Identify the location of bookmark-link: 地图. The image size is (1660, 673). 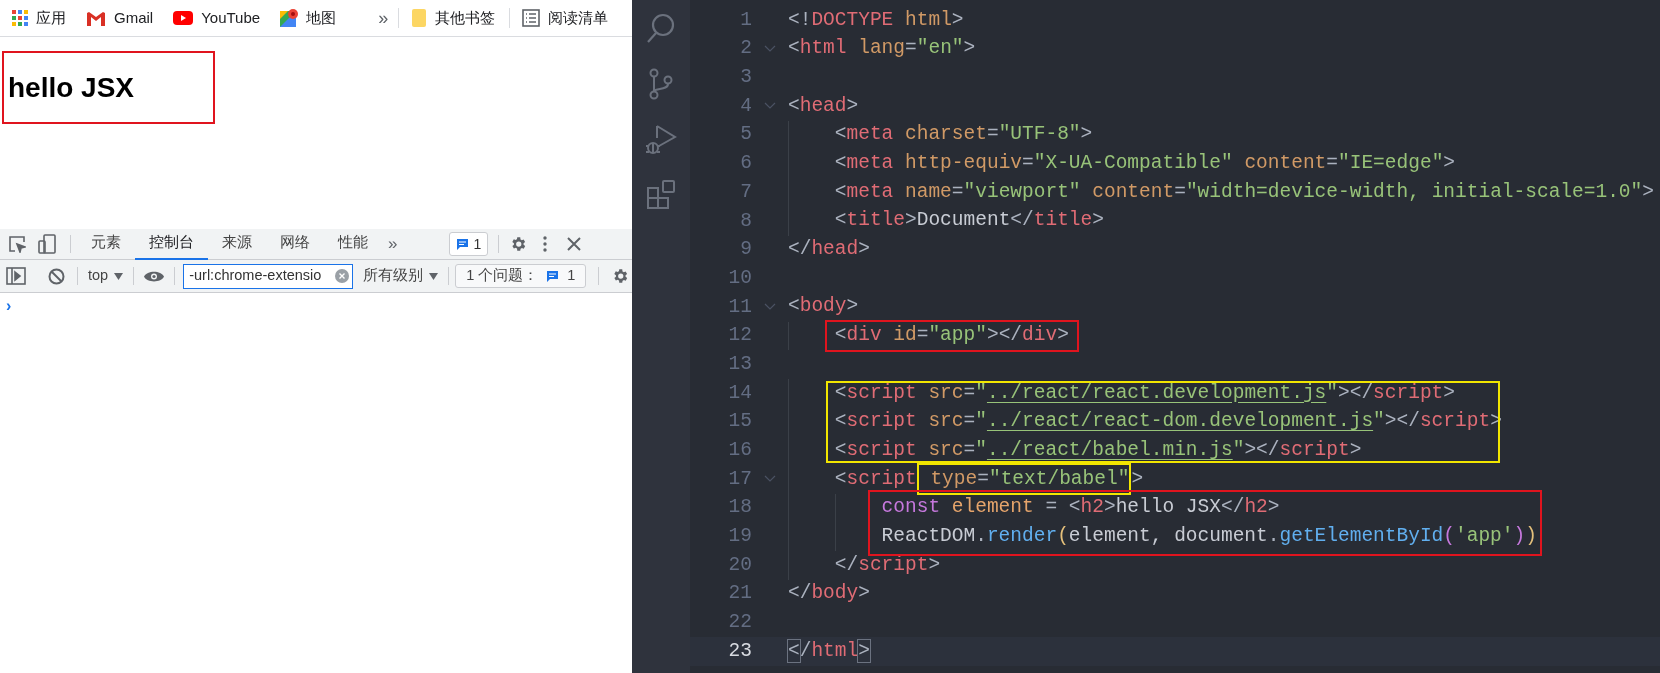
(308, 18).